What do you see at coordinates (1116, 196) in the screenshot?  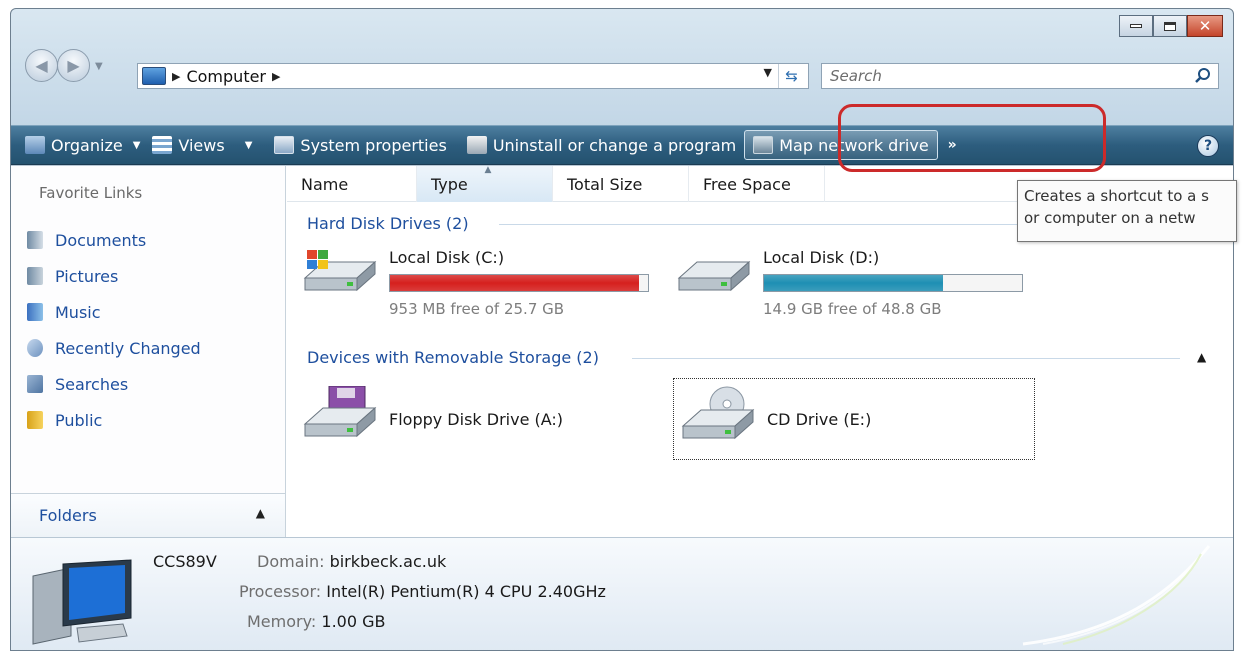 I see `tooltip-line: Creates a shortcut to a s` at bounding box center [1116, 196].